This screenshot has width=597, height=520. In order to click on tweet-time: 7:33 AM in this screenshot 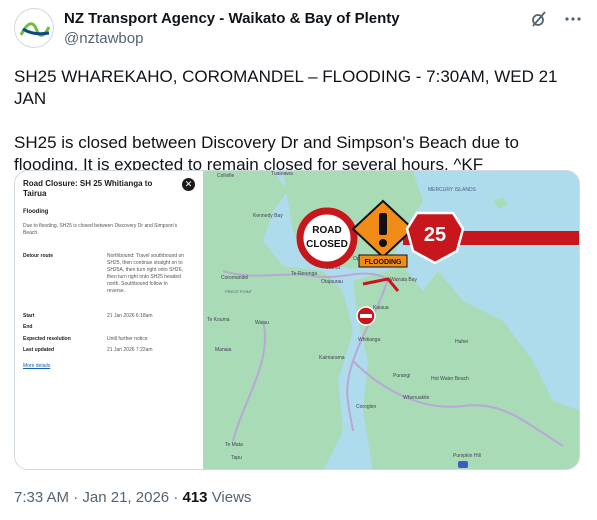, I will do `click(41, 497)`.